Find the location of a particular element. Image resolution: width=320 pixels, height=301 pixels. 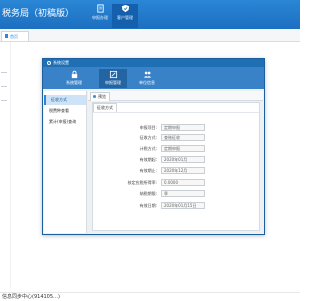

document-icon is located at coordinates (100, 8).